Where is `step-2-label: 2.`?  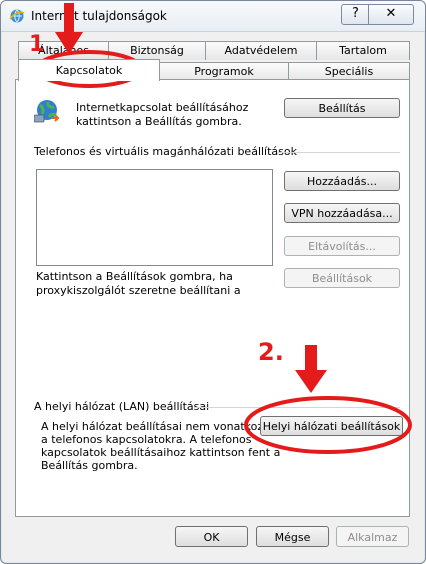 step-2-label: 2. is located at coordinates (271, 352).